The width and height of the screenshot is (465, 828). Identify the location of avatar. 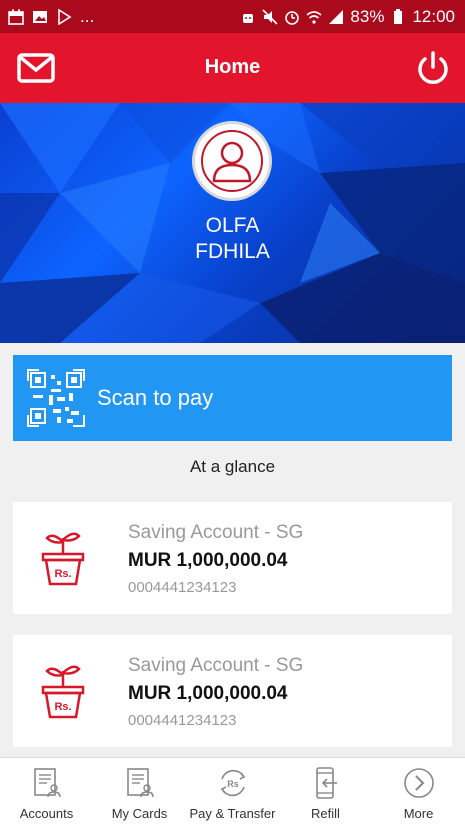
(232, 161).